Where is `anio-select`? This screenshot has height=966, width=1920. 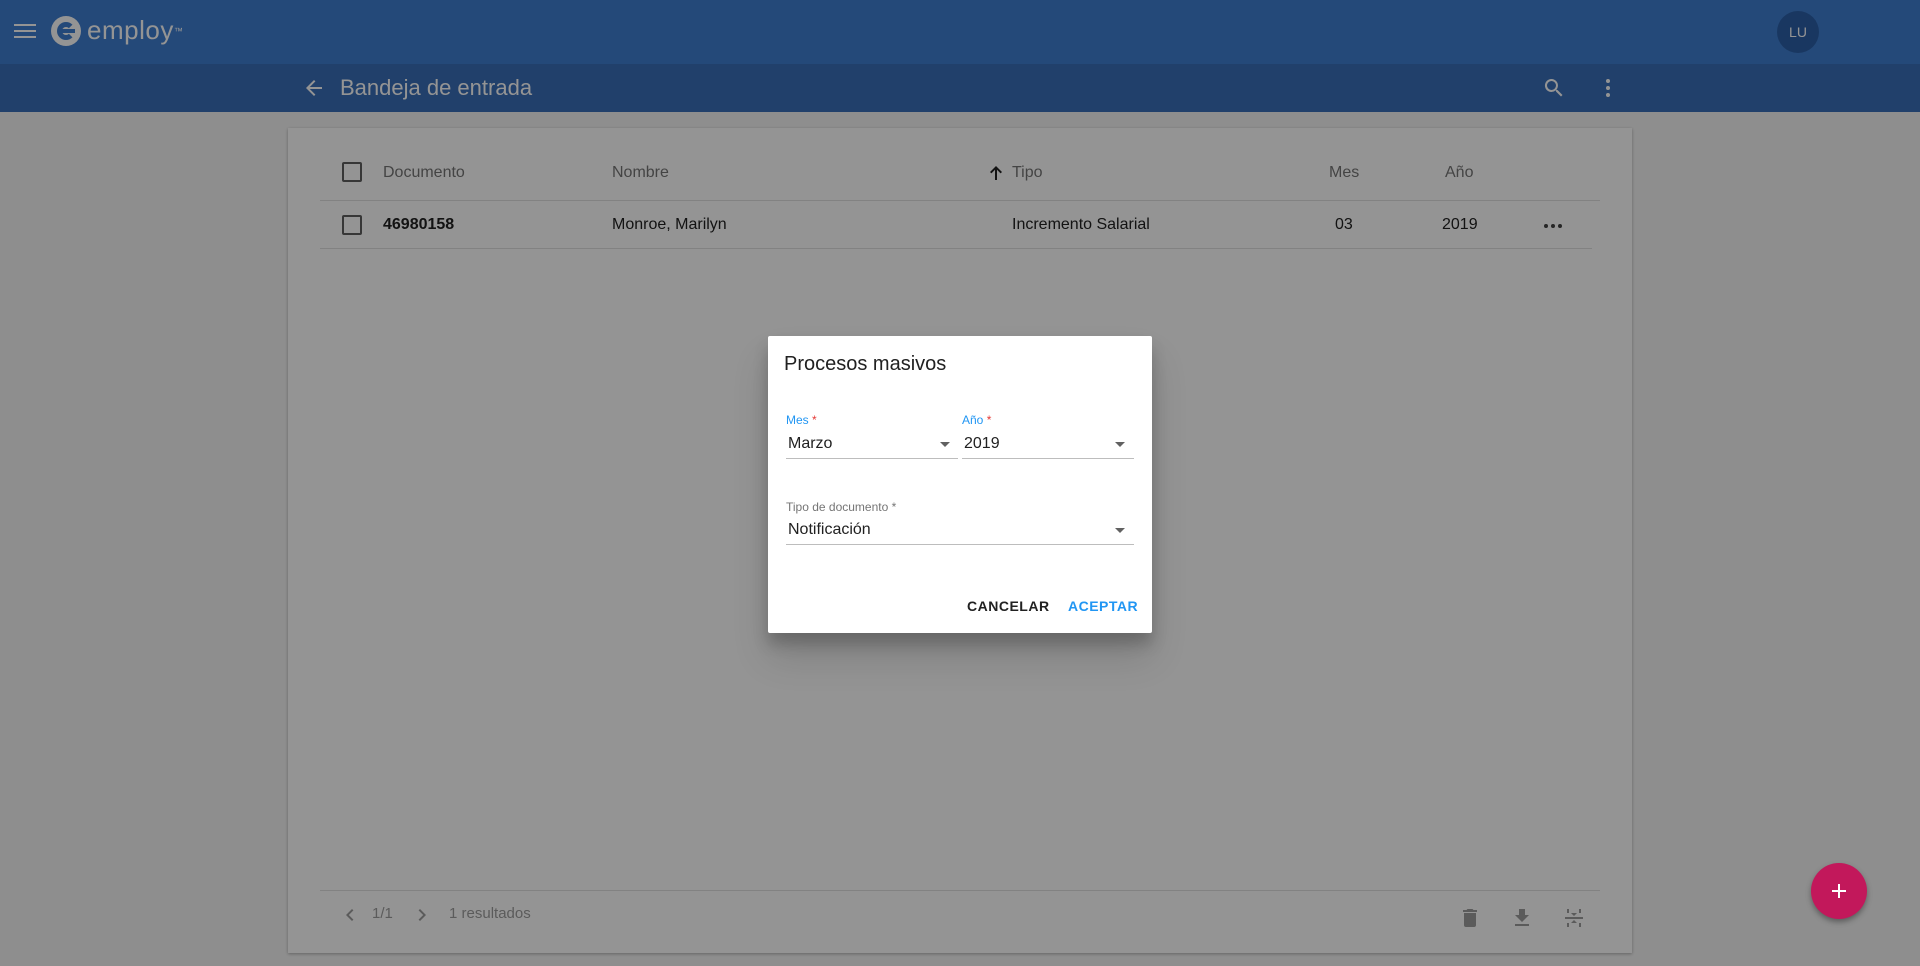 anio-select is located at coordinates (1048, 443).